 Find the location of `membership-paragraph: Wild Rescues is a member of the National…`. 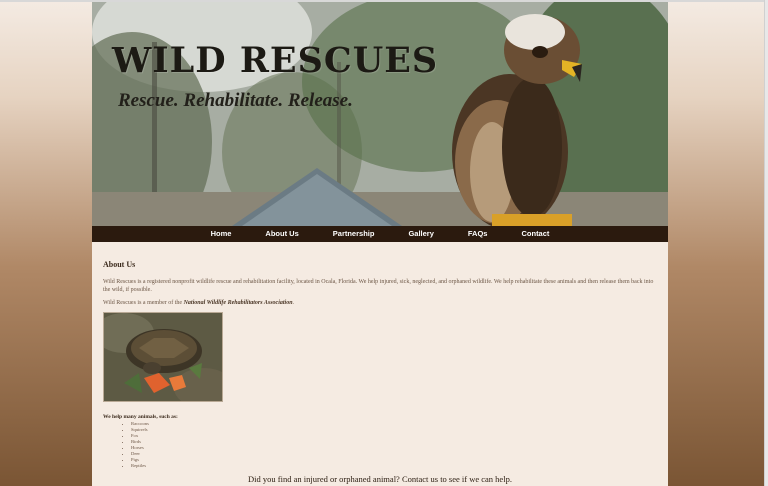

membership-paragraph: Wild Rescues is a member of the National… is located at coordinates (379, 303).